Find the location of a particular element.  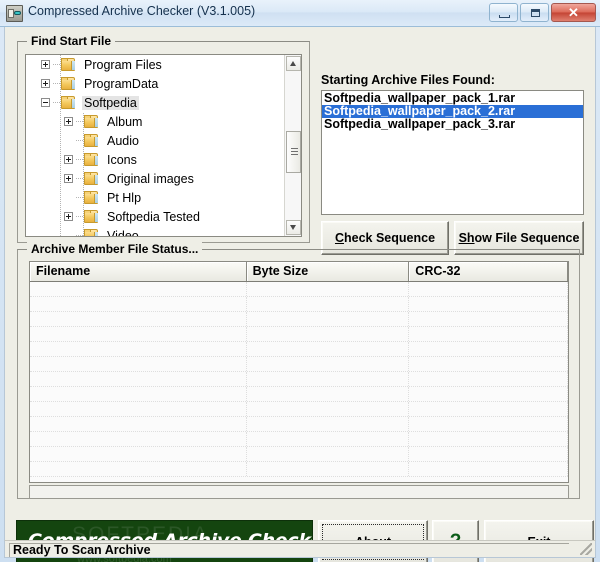

tree-item-label: Audio is located at coordinates (123, 140).